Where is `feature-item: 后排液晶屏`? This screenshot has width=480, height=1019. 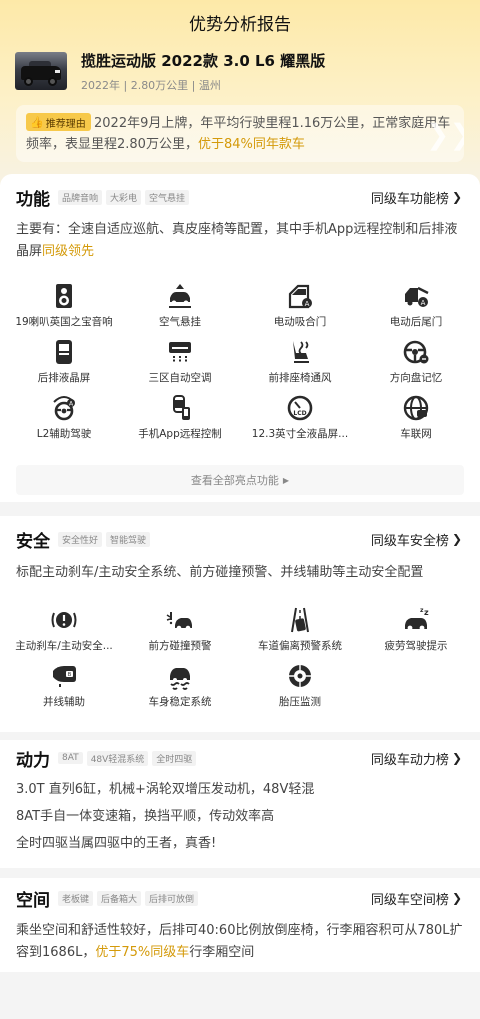
feature-item: 后排液晶屏 is located at coordinates (64, 361).